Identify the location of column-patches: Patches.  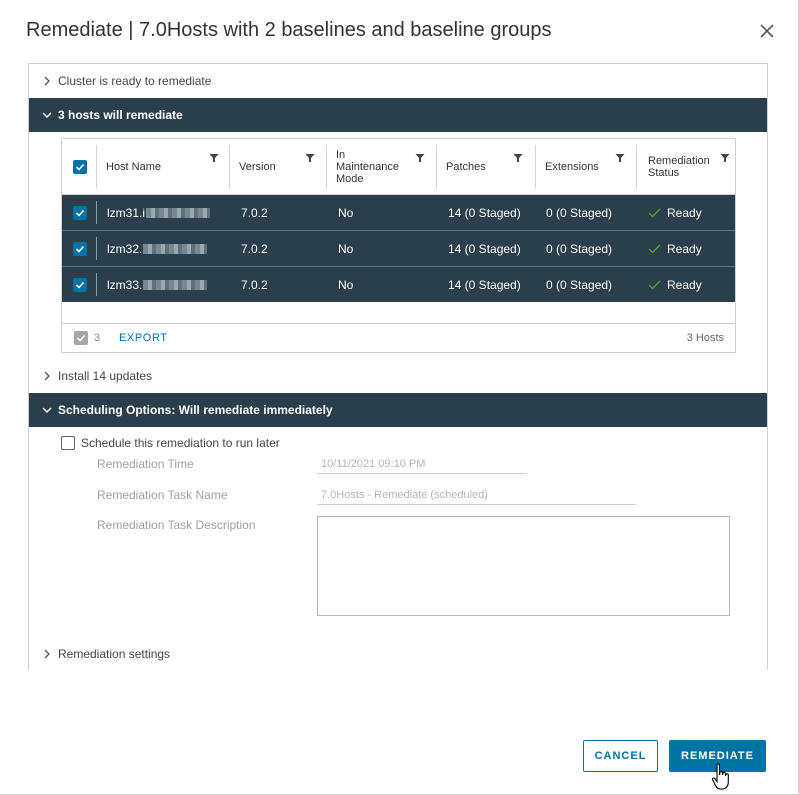
(486, 167).